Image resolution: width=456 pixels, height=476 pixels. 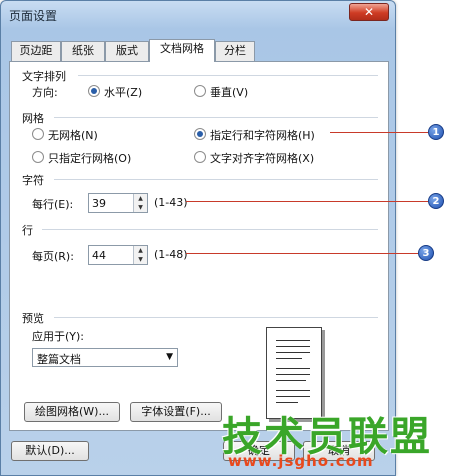 What do you see at coordinates (200, 91) in the screenshot?
I see `vertical-radio` at bounding box center [200, 91].